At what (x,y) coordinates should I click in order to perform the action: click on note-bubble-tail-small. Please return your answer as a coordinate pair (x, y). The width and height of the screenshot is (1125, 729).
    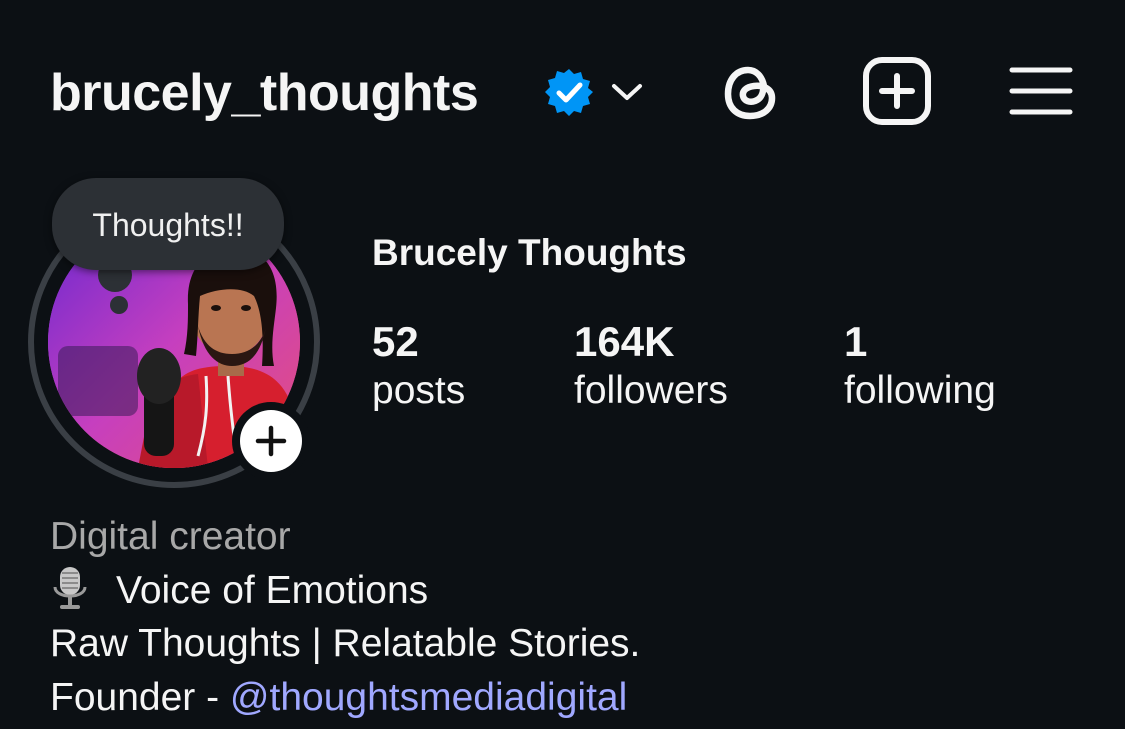
    Looking at the image, I should click on (119, 305).